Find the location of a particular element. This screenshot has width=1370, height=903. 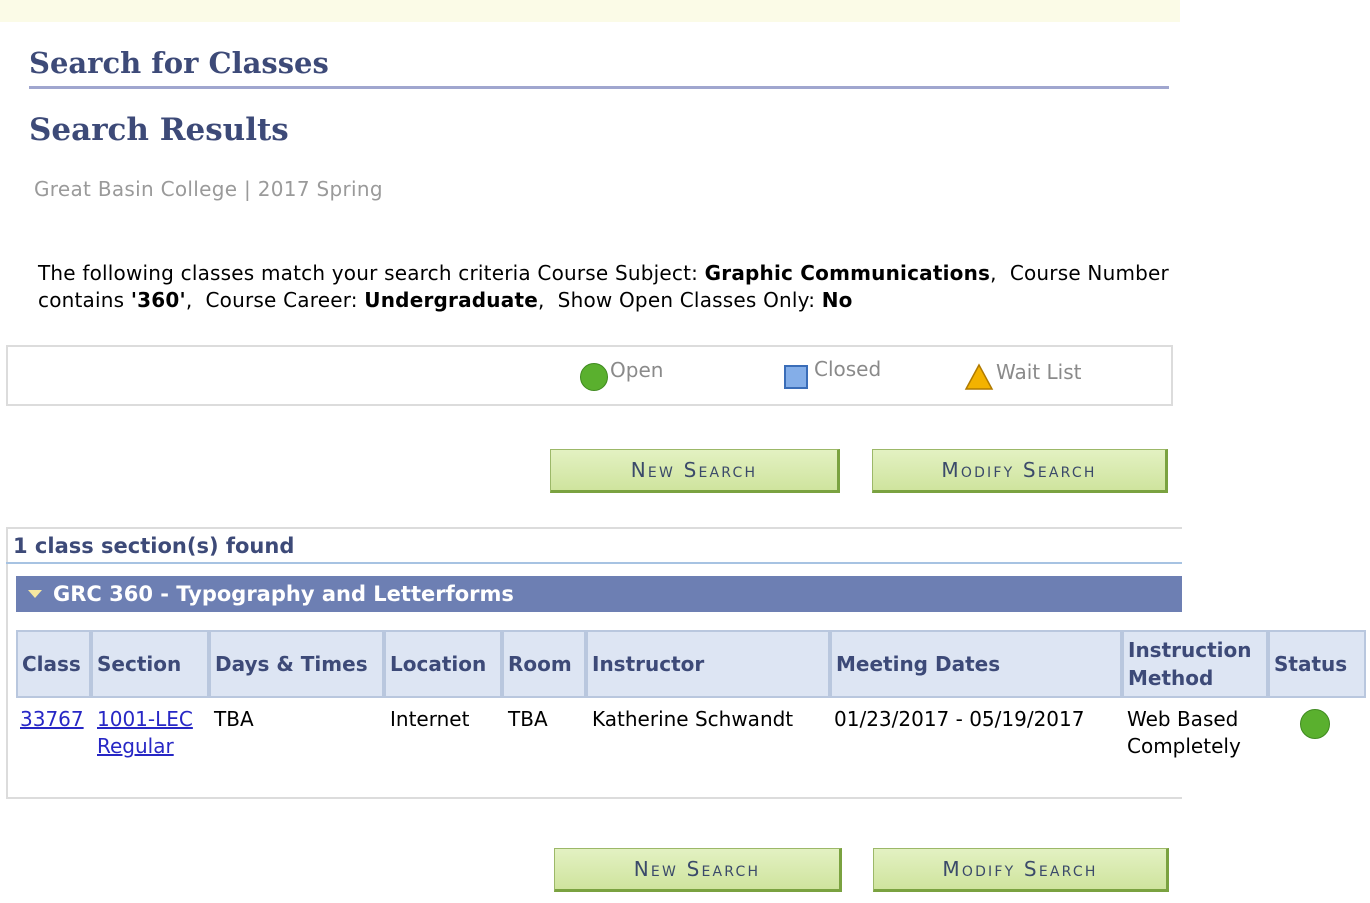

legend-open: Open is located at coordinates (621, 374).